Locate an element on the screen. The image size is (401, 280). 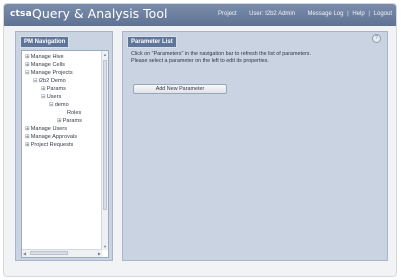
tree-item-user-params: ⊞Params is located at coordinates (69, 121).